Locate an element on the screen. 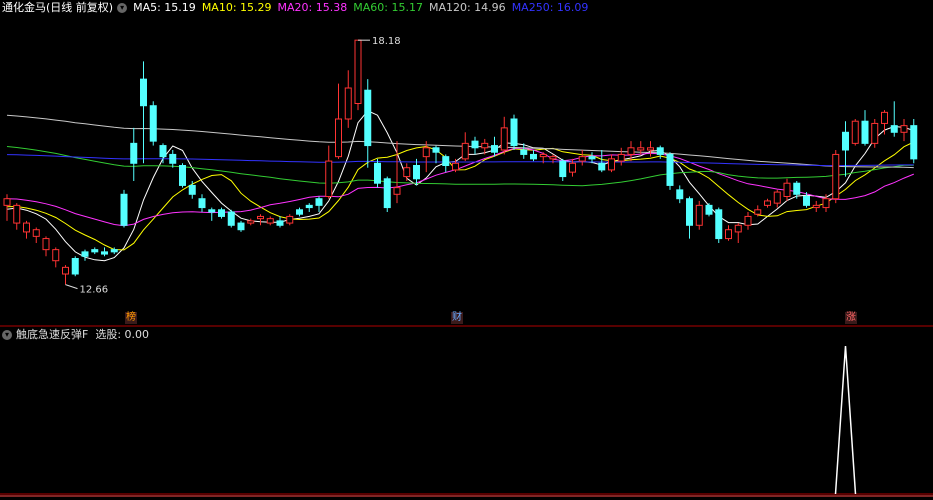 The height and width of the screenshot is (500, 933). stock-title: 通化金马(日线 前复权) is located at coordinates (58, 7).